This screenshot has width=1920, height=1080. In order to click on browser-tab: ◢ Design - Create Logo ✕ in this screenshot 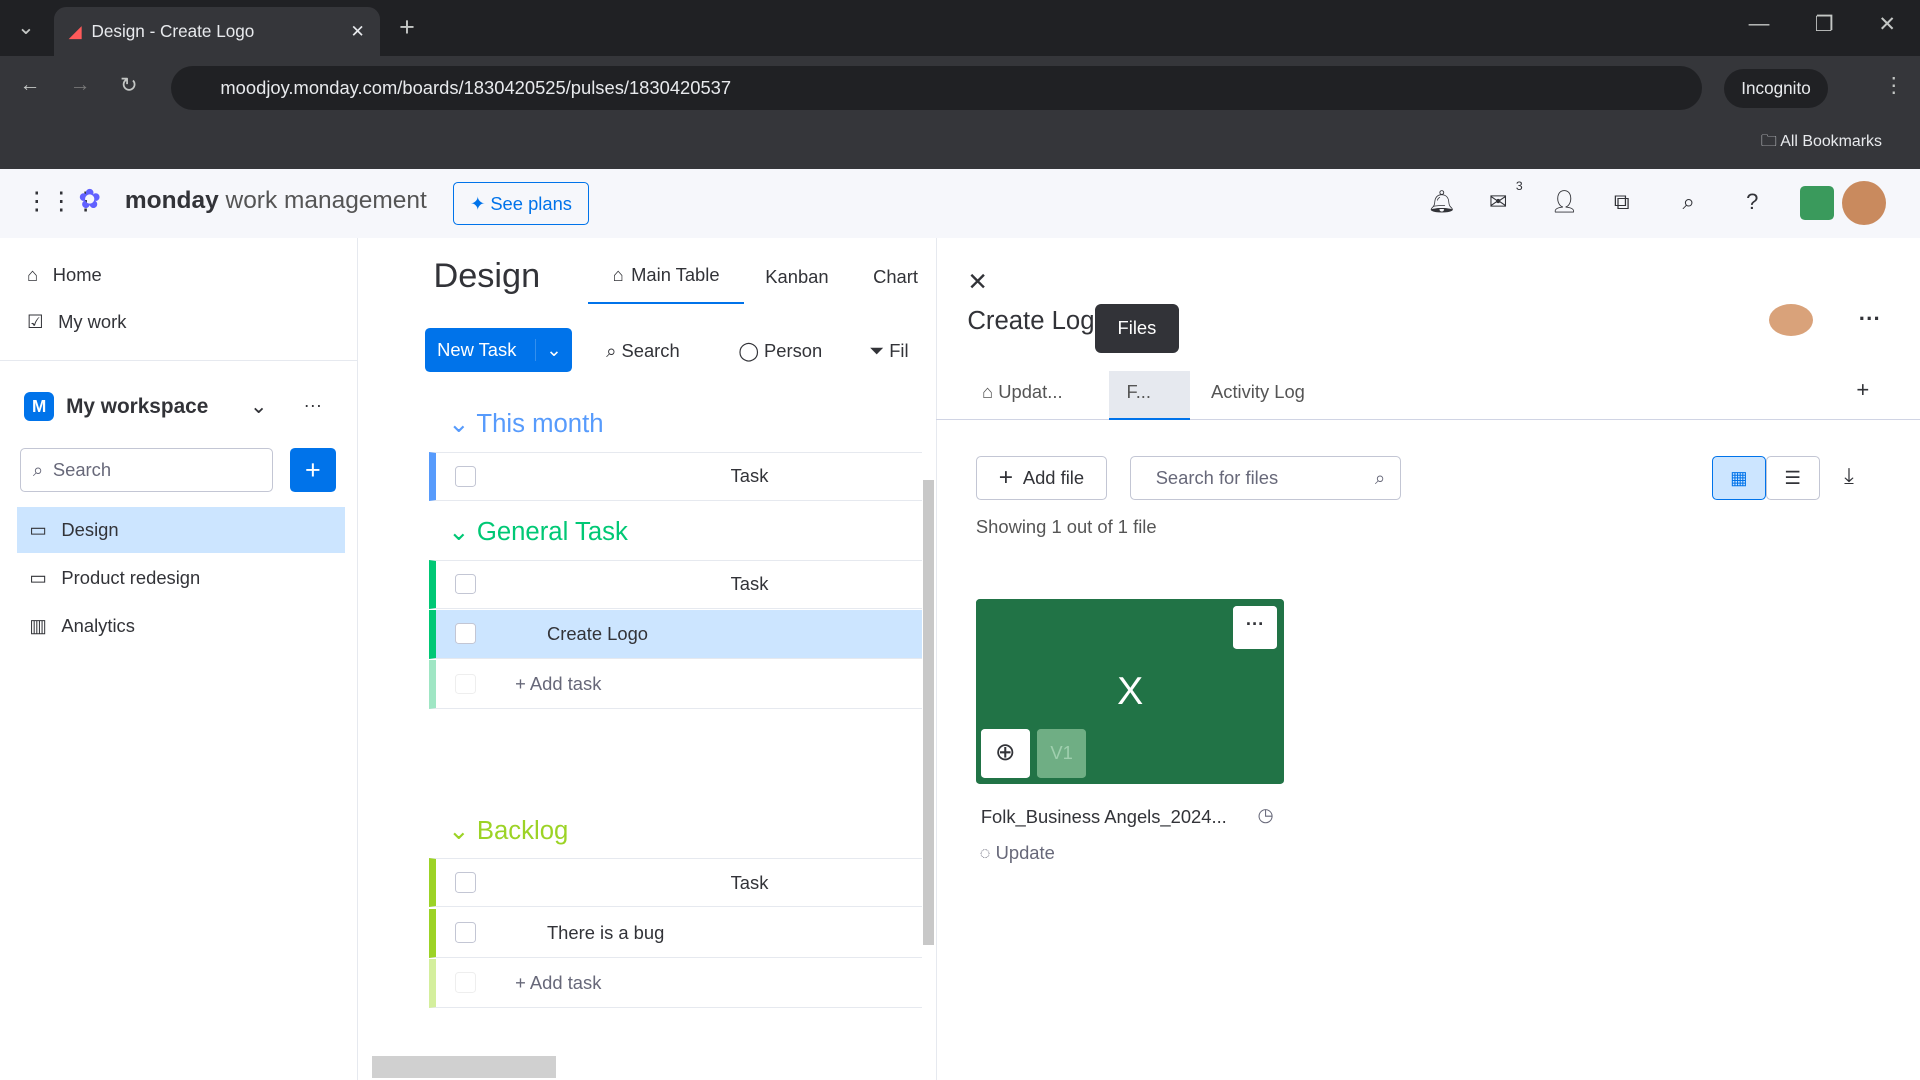, I will do `click(216, 32)`.